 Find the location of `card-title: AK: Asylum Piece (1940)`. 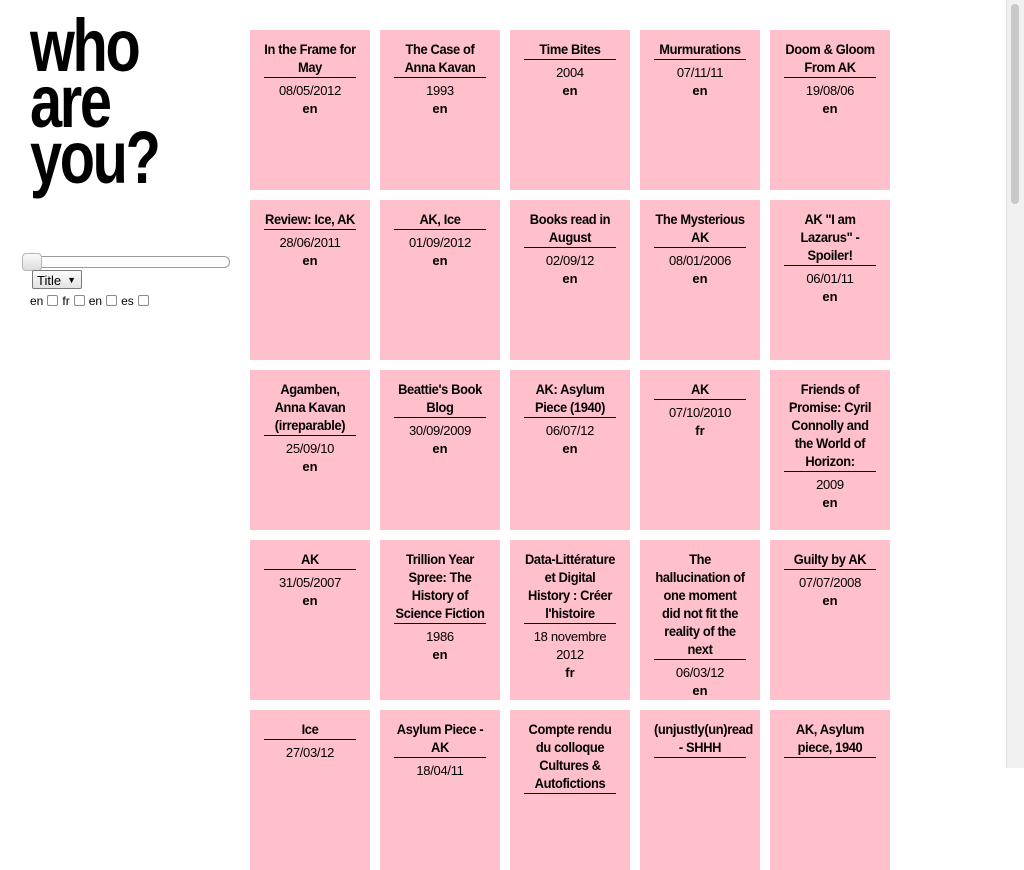

card-title: AK: Asylum Piece (1940) is located at coordinates (570, 399).